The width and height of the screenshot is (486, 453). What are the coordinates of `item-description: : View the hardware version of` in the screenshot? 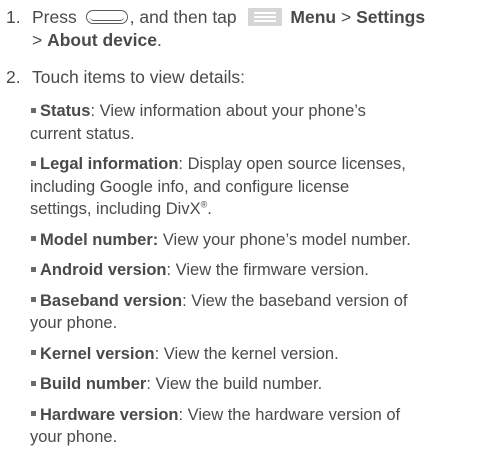 It's located at (289, 414).